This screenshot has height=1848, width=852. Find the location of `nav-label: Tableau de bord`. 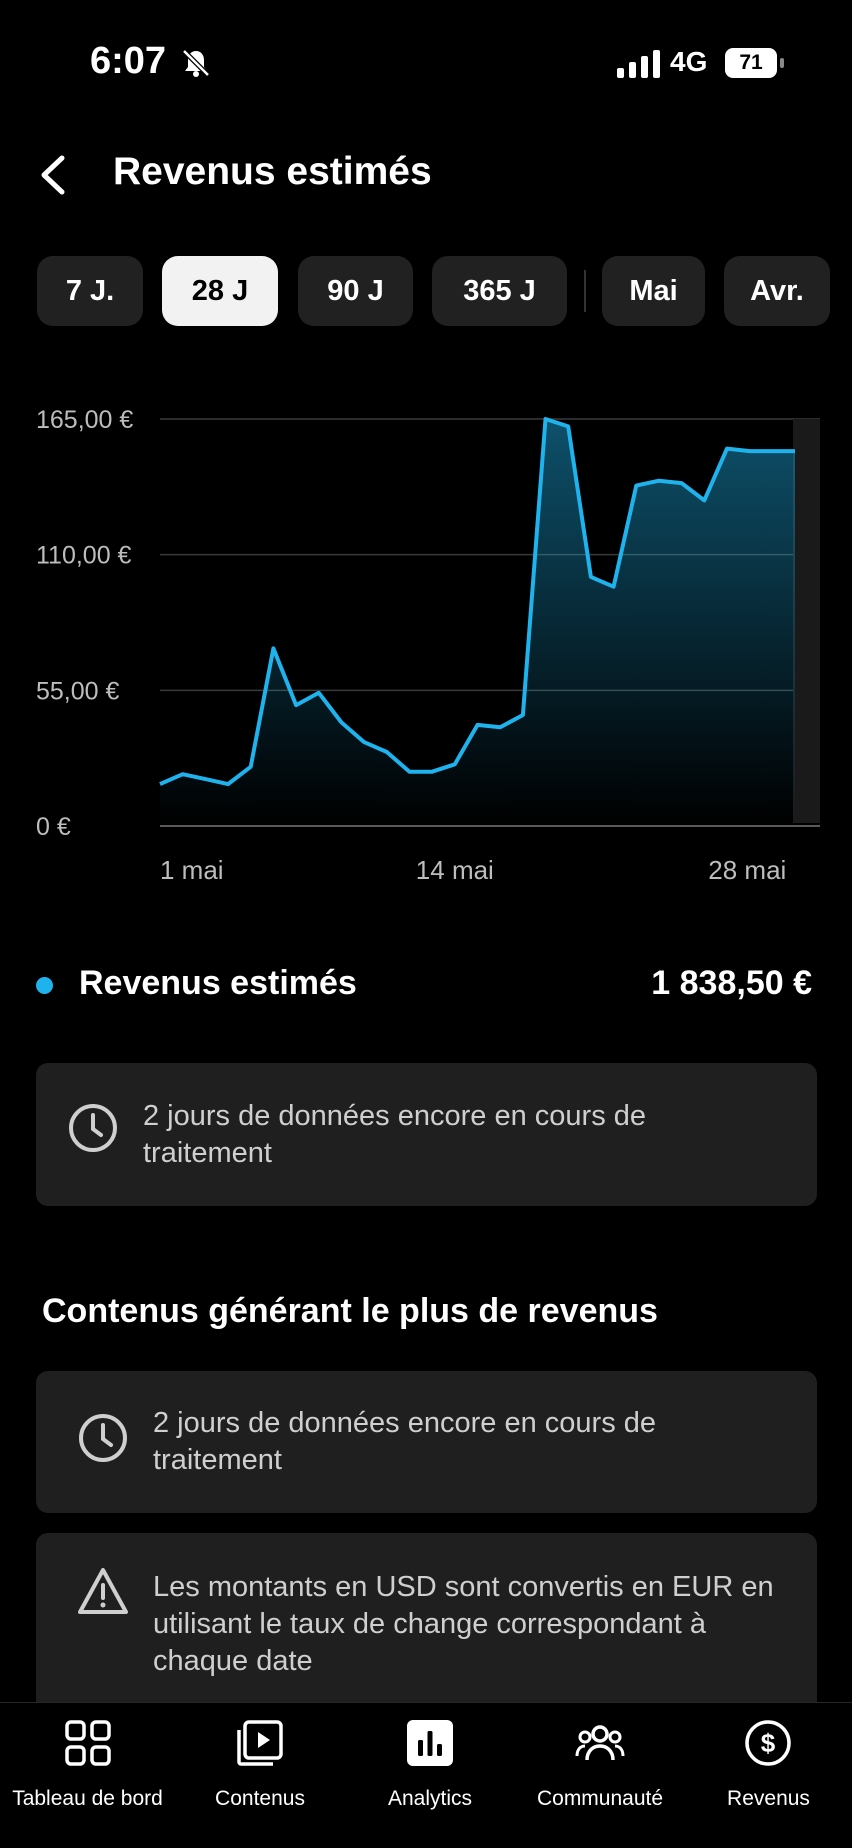

nav-label: Tableau de bord is located at coordinates (87, 1798).